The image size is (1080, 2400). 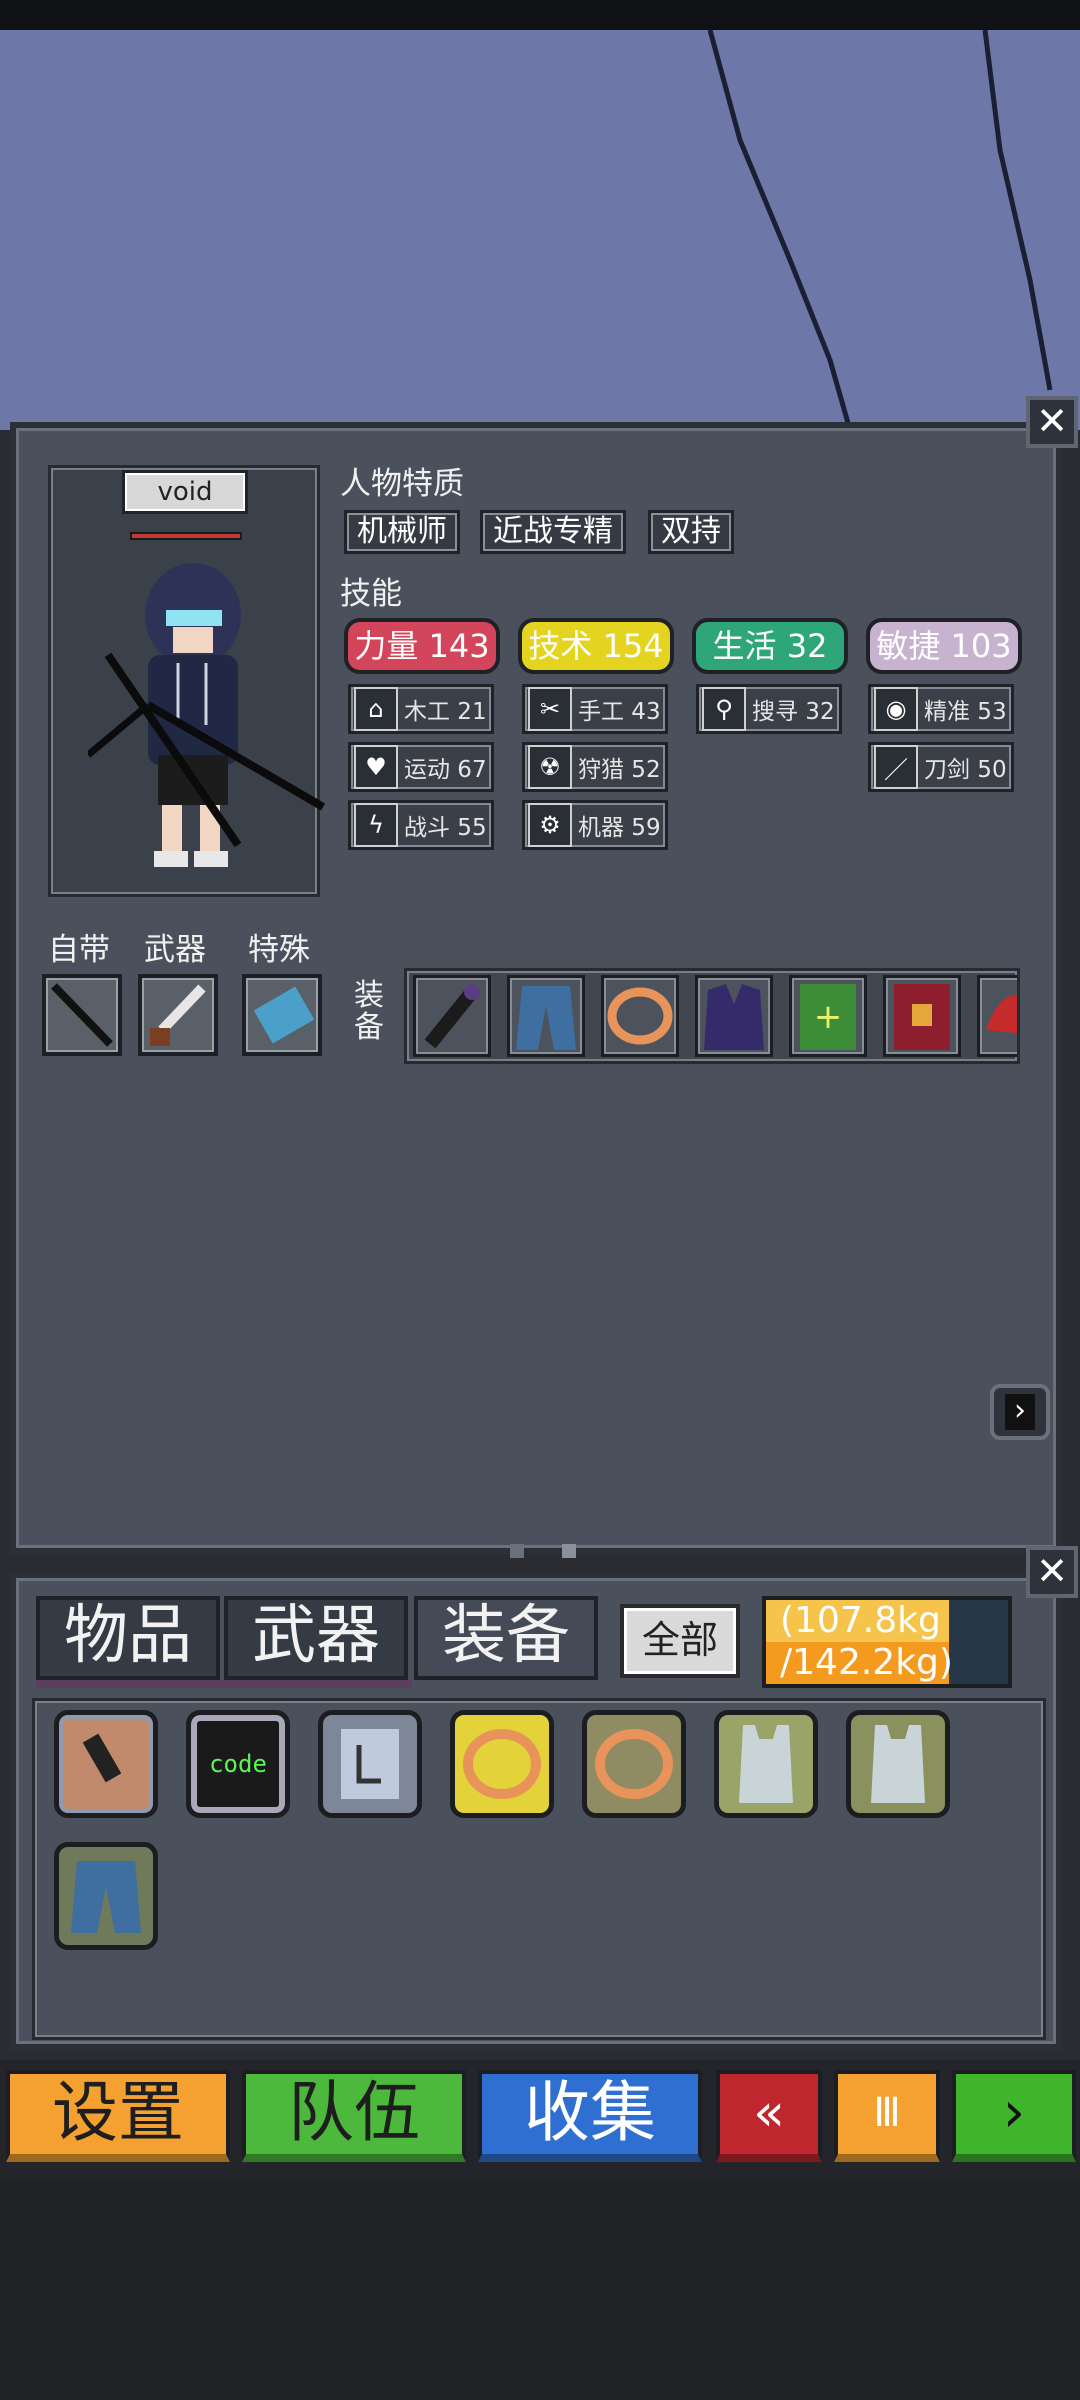 I want to click on gold-ring-icon, so click(x=502, y=1764).